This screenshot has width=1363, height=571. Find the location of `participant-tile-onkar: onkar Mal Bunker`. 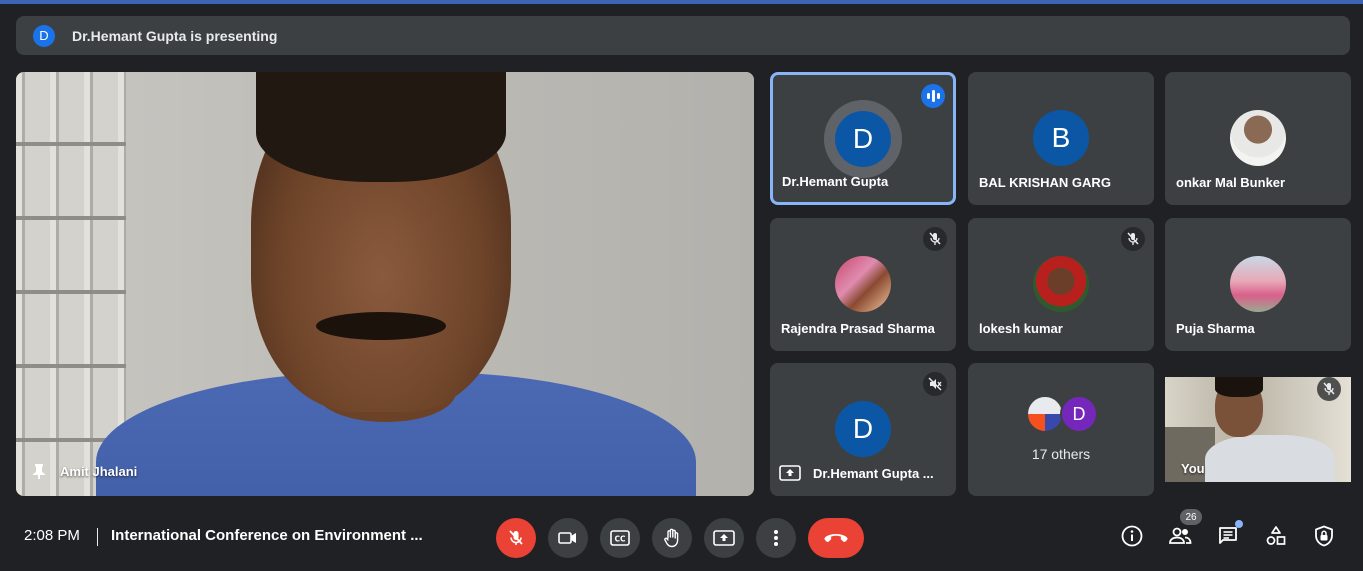

participant-tile-onkar: onkar Mal Bunker is located at coordinates (1258, 138).